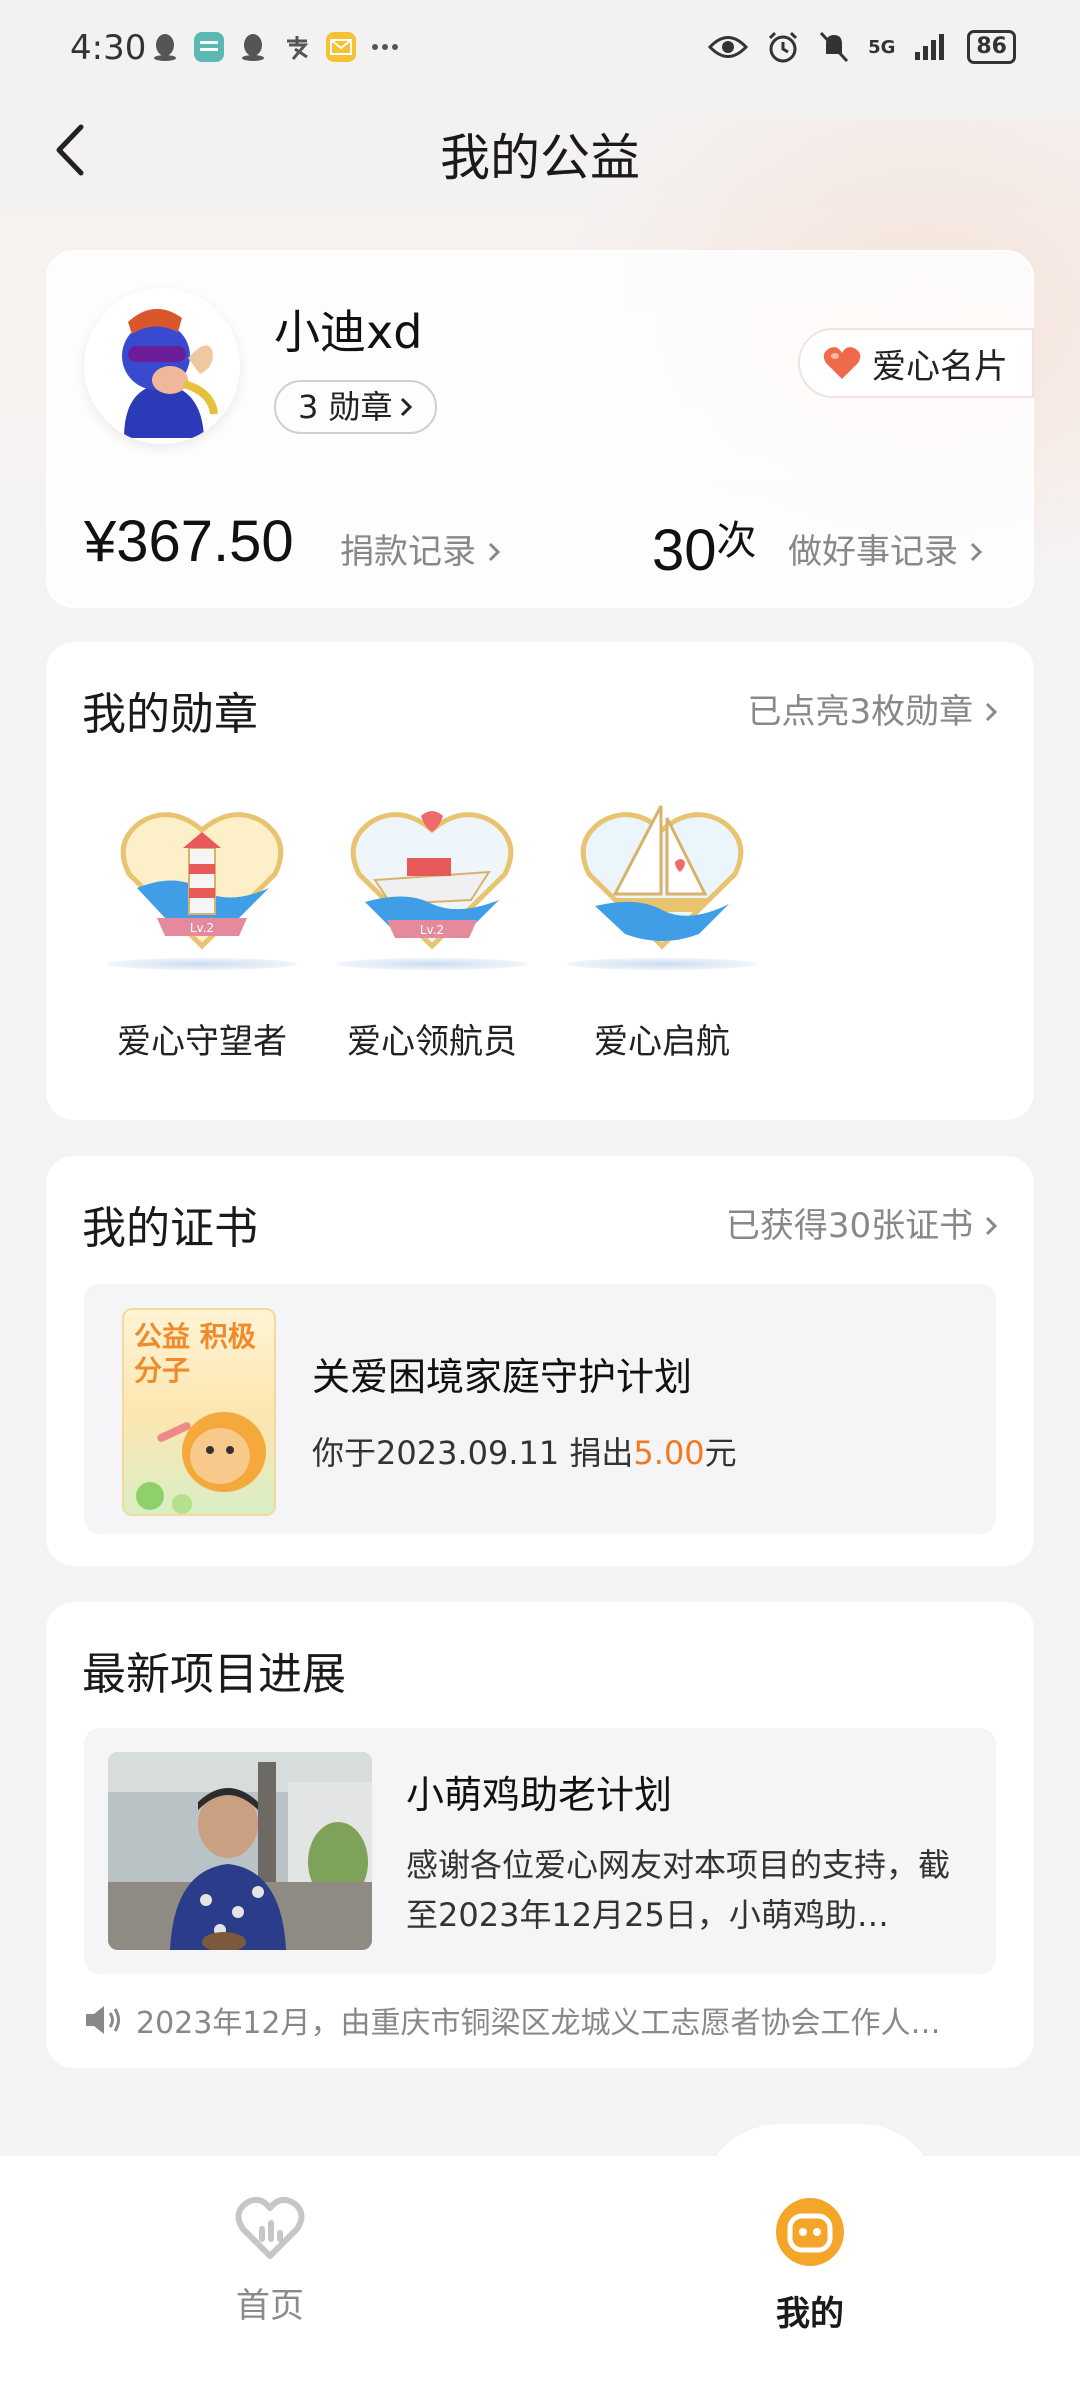 This screenshot has height=2400, width=1080. What do you see at coordinates (684, 550) in the screenshot?
I see `good-deeds-count-value: 30` at bounding box center [684, 550].